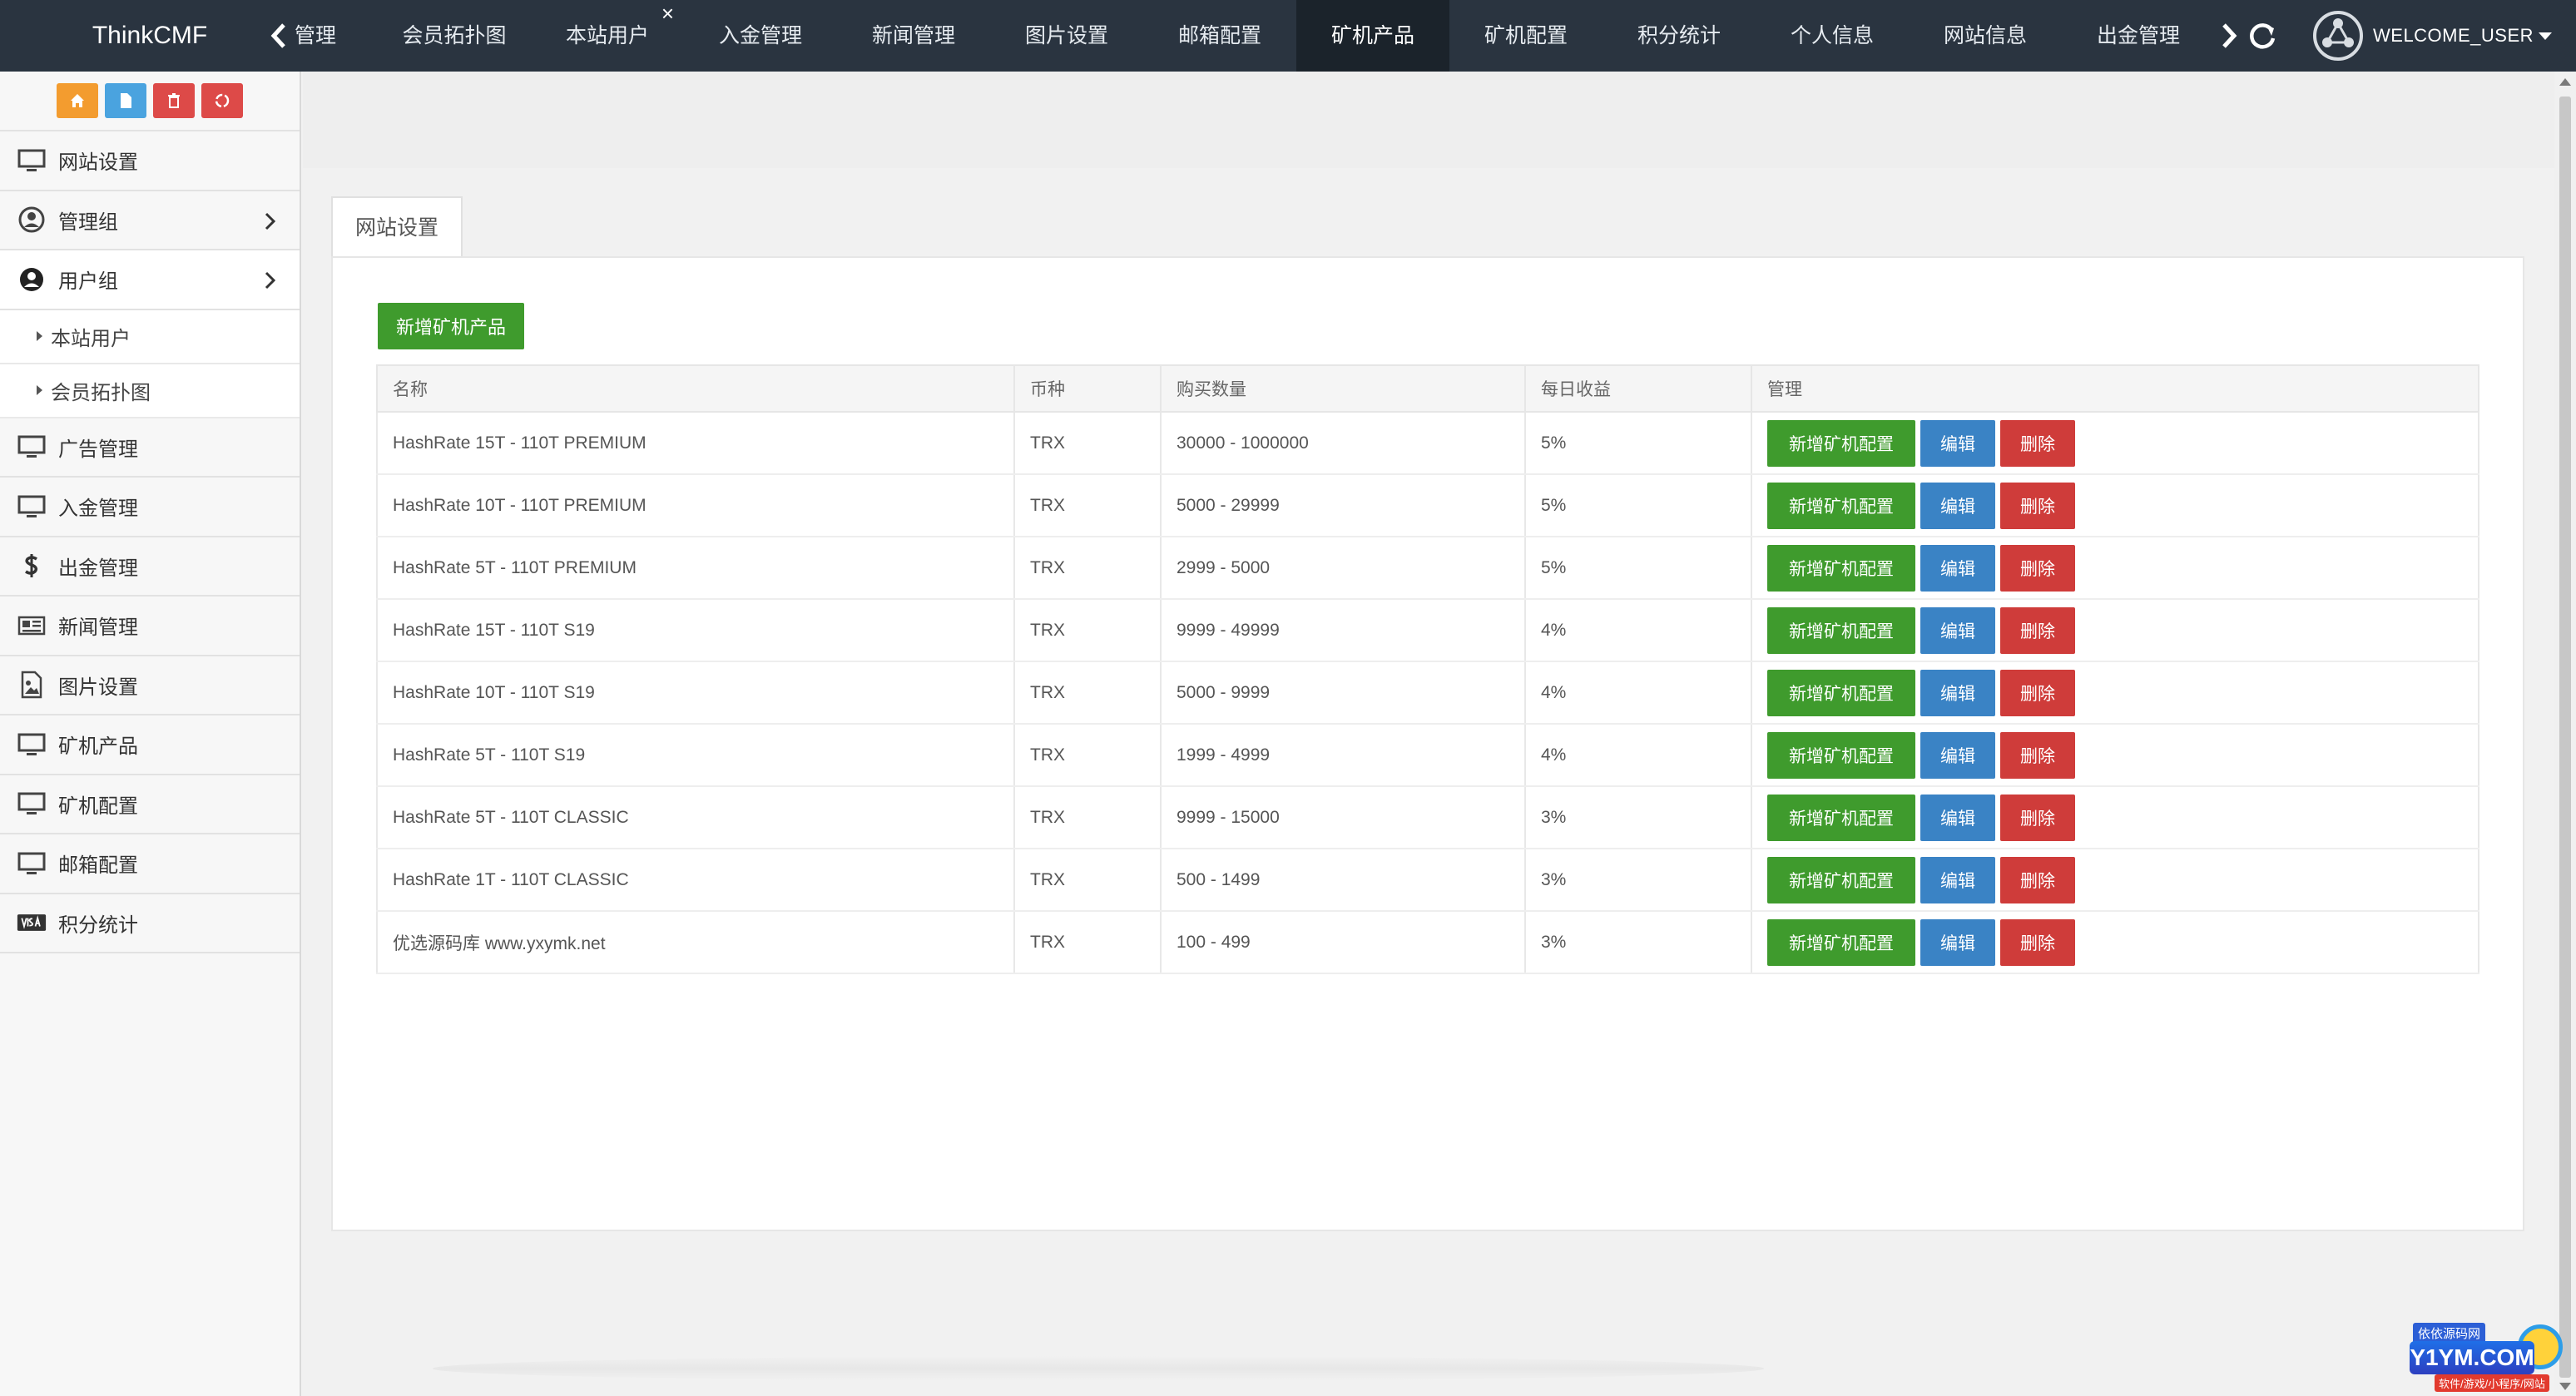 The height and width of the screenshot is (1396, 2576). What do you see at coordinates (1220, 36) in the screenshot?
I see `nav-tab-email: 邮箱配置` at bounding box center [1220, 36].